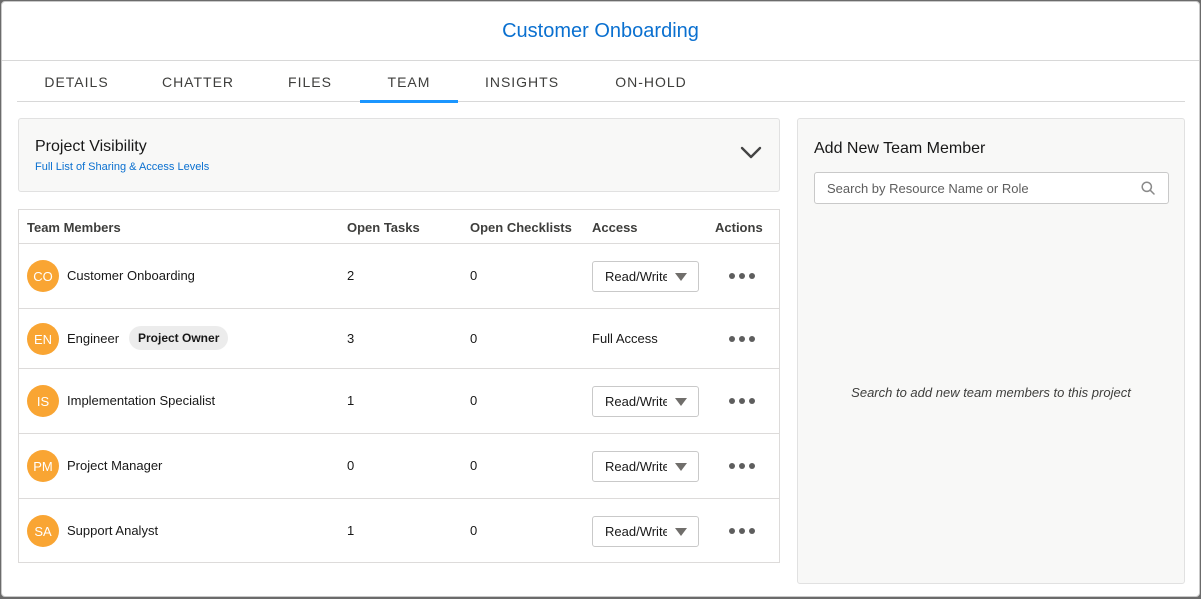 The height and width of the screenshot is (599, 1201). What do you see at coordinates (310, 81) in the screenshot?
I see `tab-files: FILES` at bounding box center [310, 81].